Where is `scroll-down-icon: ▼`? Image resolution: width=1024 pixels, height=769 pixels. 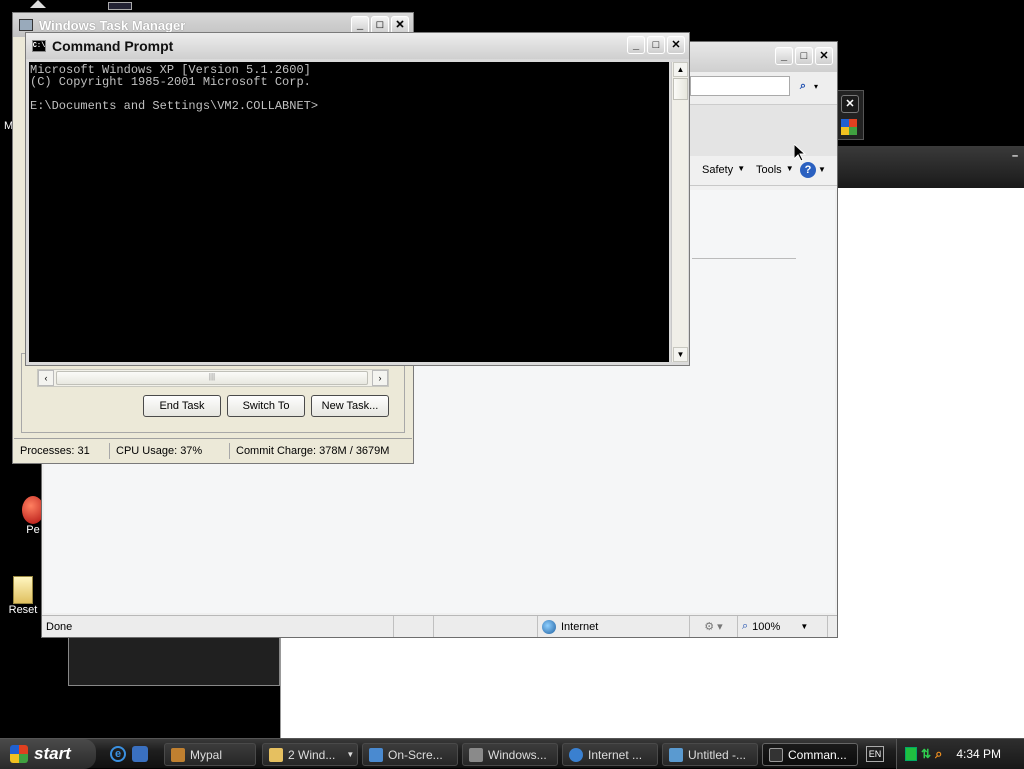
scroll-down-icon: ▼ is located at coordinates (680, 354).